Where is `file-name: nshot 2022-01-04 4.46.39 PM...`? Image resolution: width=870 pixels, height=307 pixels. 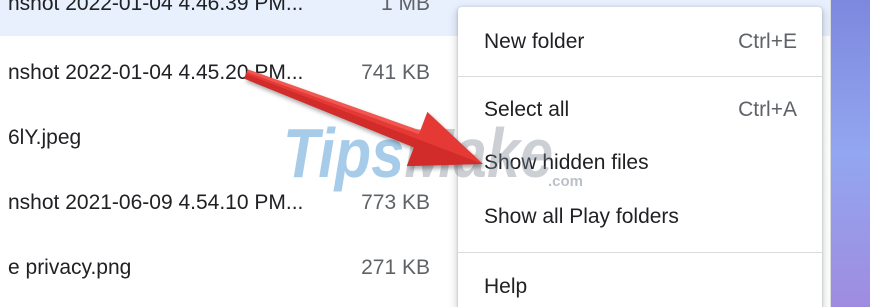
file-name: nshot 2022-01-04 4.46.39 PM... is located at coordinates (156, 7).